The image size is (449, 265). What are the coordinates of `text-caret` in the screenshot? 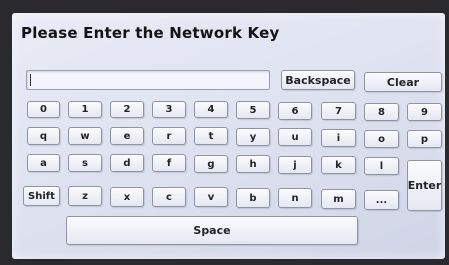 It's located at (30, 80).